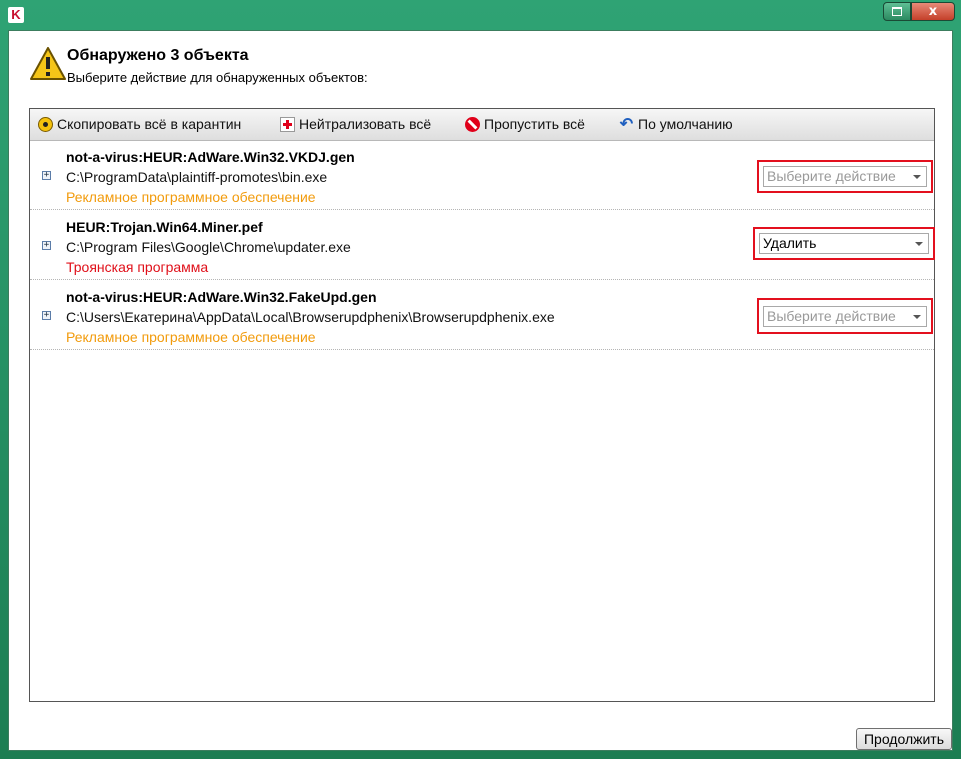  I want to click on action-highlight: Удалить, so click(844, 243).